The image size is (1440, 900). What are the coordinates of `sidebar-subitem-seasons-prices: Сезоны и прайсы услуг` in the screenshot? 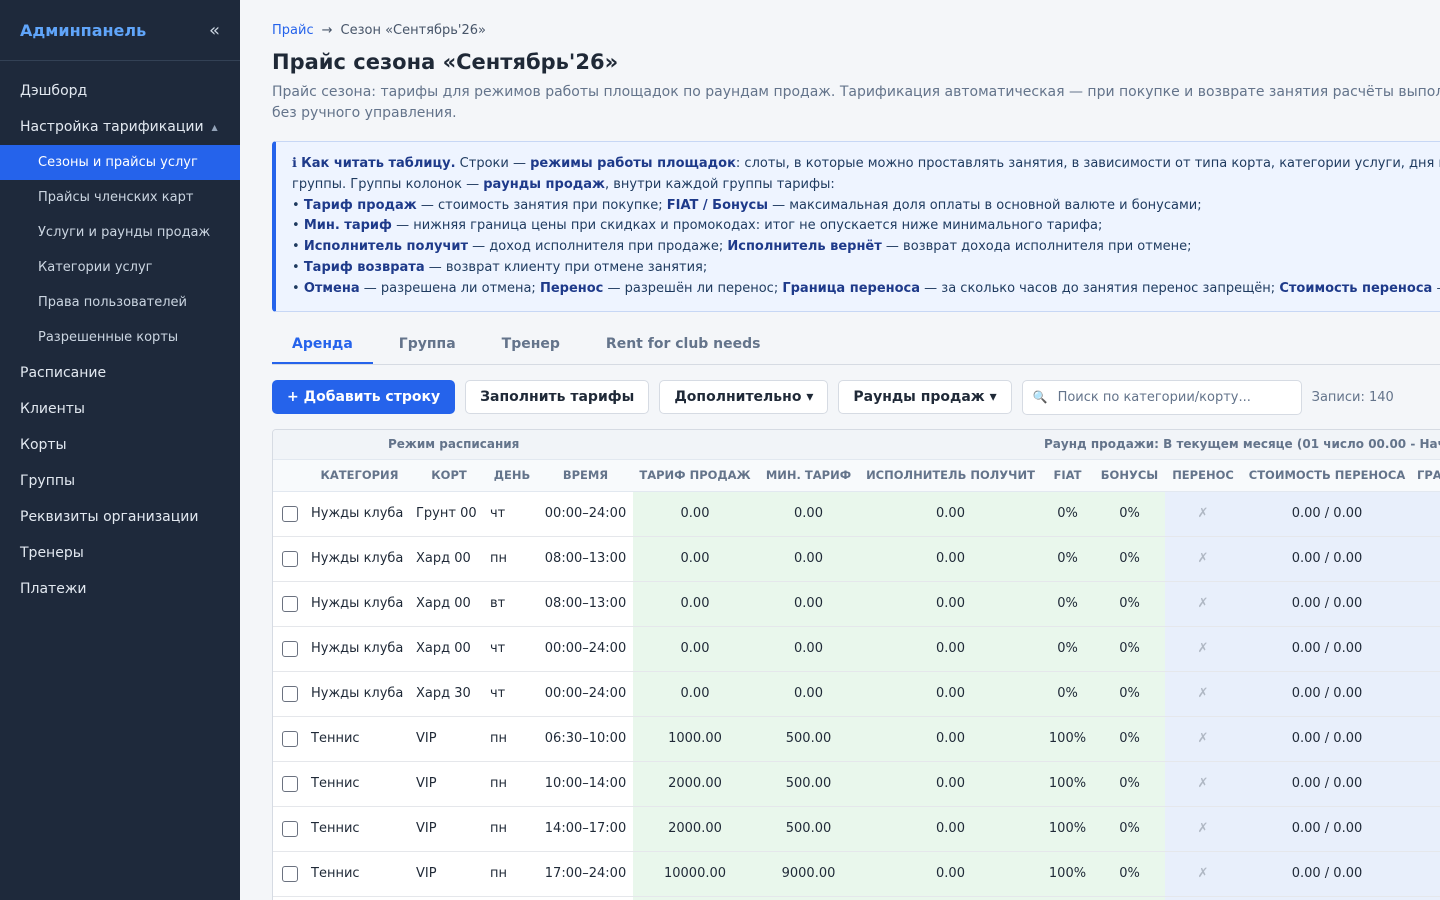 It's located at (120, 162).